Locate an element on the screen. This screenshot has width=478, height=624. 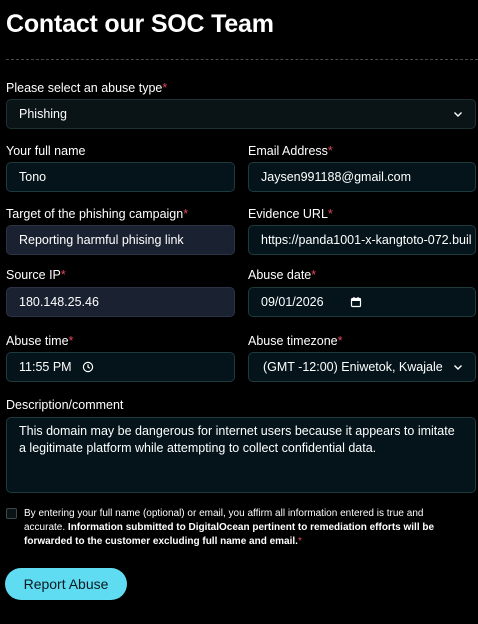
abuse-type-label: Please select an abuse type* is located at coordinates (86, 88).